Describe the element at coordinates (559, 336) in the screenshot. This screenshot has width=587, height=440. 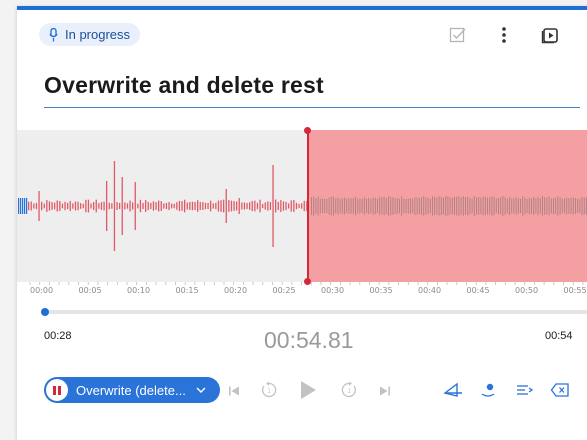
I see `end-time: 00:54` at that location.